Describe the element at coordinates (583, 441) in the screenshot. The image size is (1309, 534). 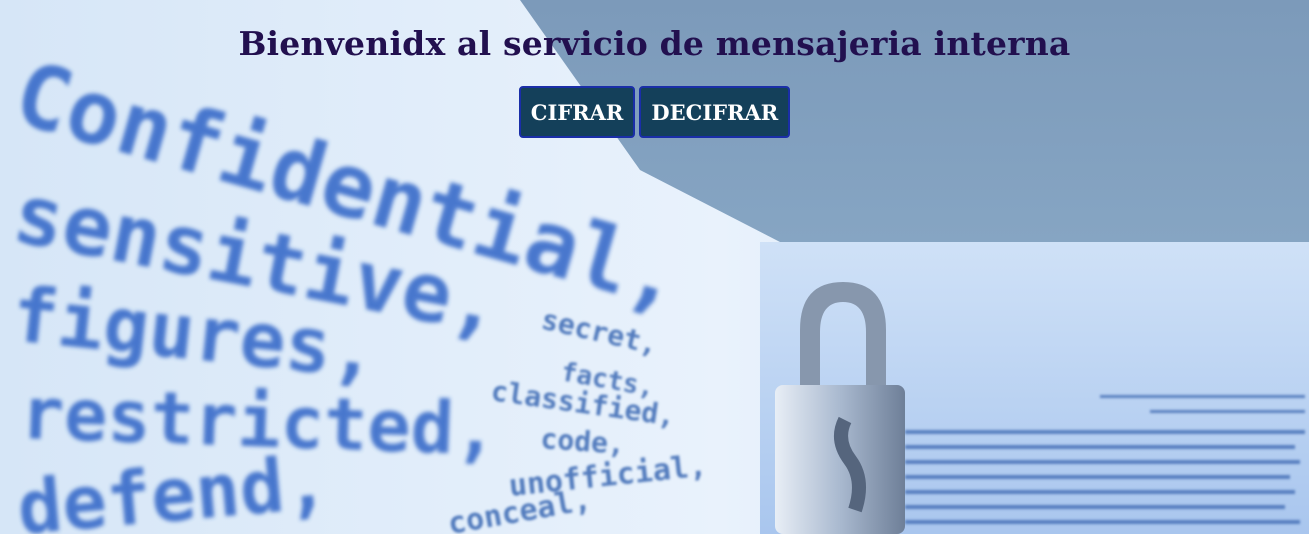
I see `svg-text: code,` at that location.